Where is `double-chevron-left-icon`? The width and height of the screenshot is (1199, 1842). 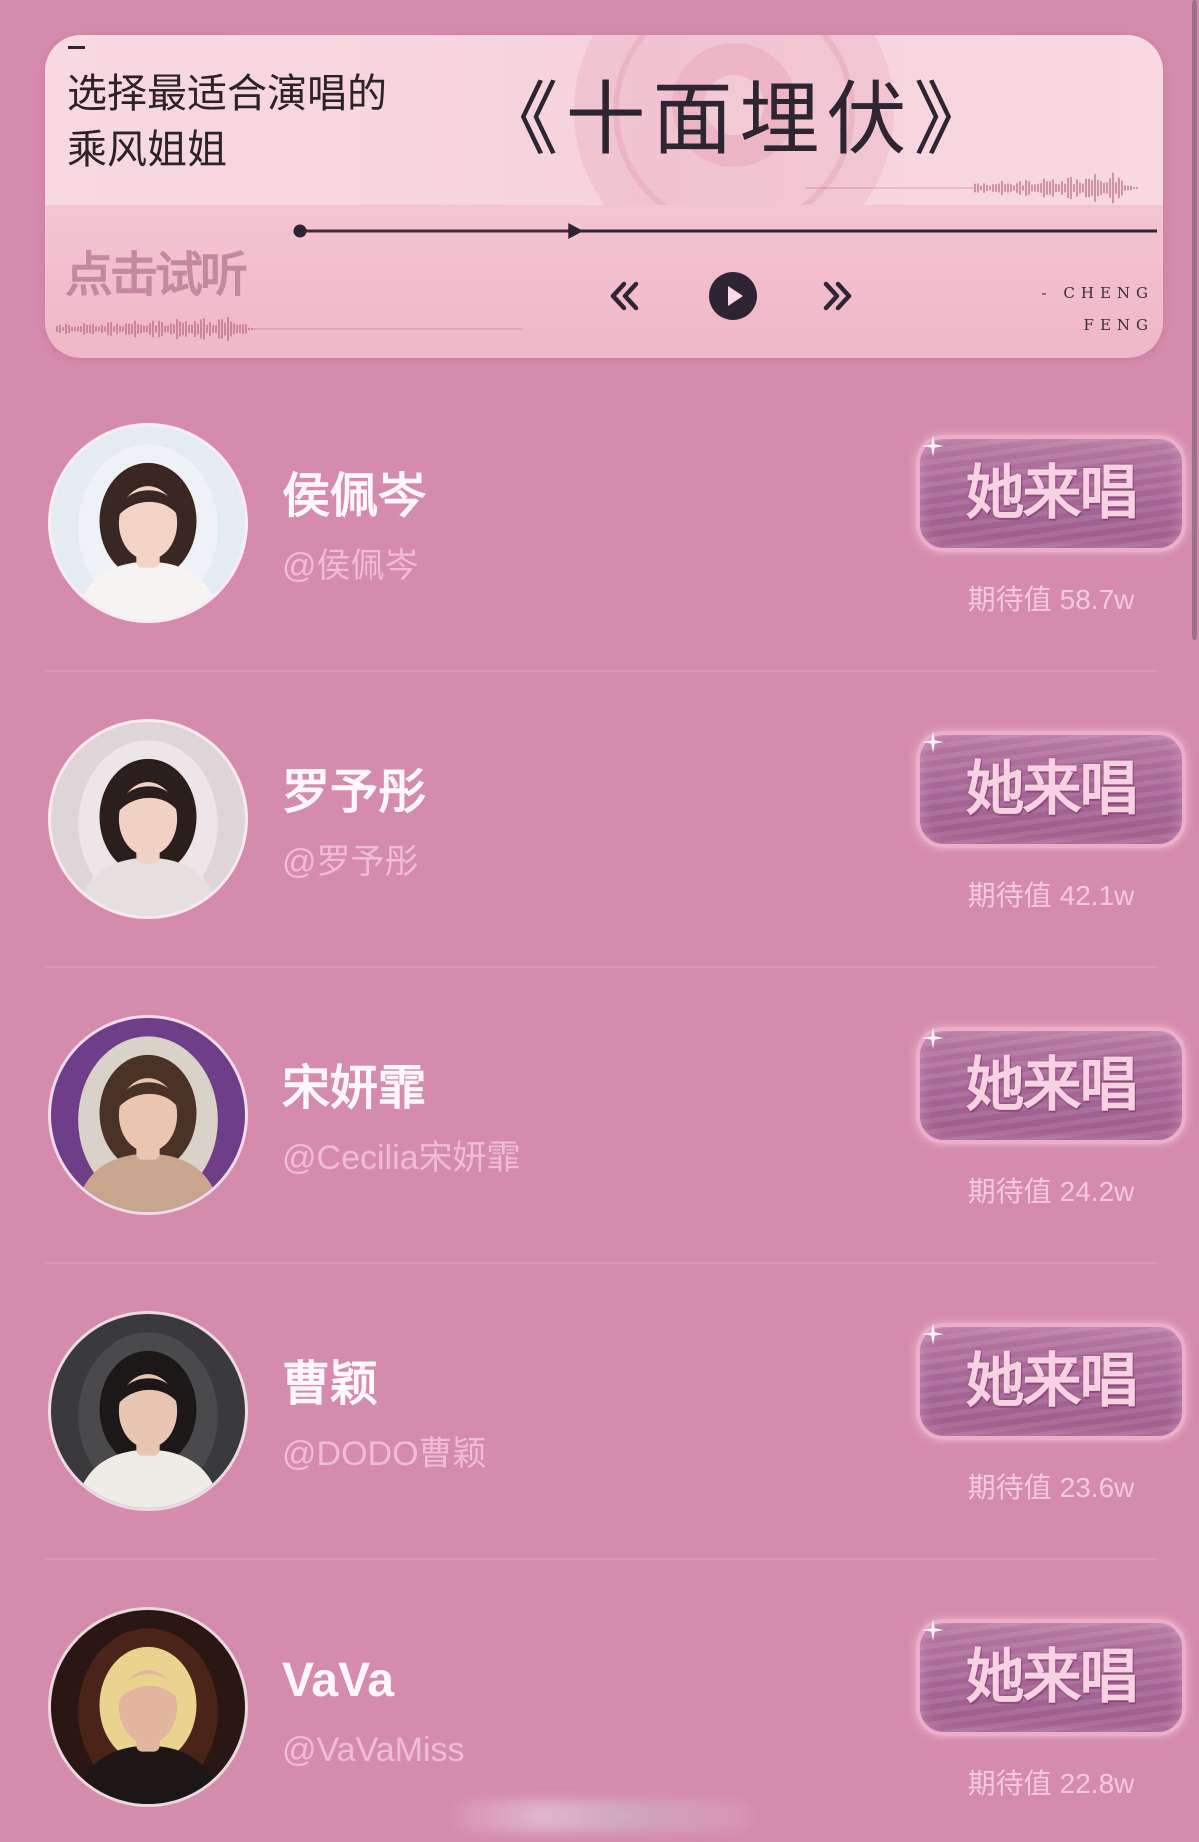 double-chevron-left-icon is located at coordinates (625, 296).